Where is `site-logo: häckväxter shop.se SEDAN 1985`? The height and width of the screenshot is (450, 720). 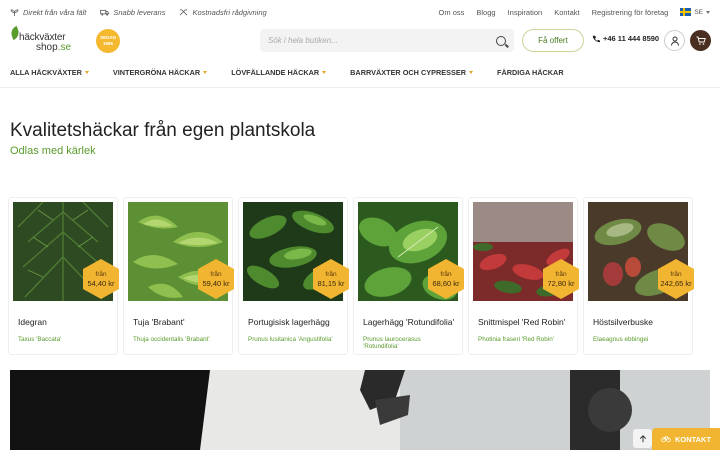 site-logo: häckväxter shop.se SEDAN 1985 is located at coordinates (64, 40).